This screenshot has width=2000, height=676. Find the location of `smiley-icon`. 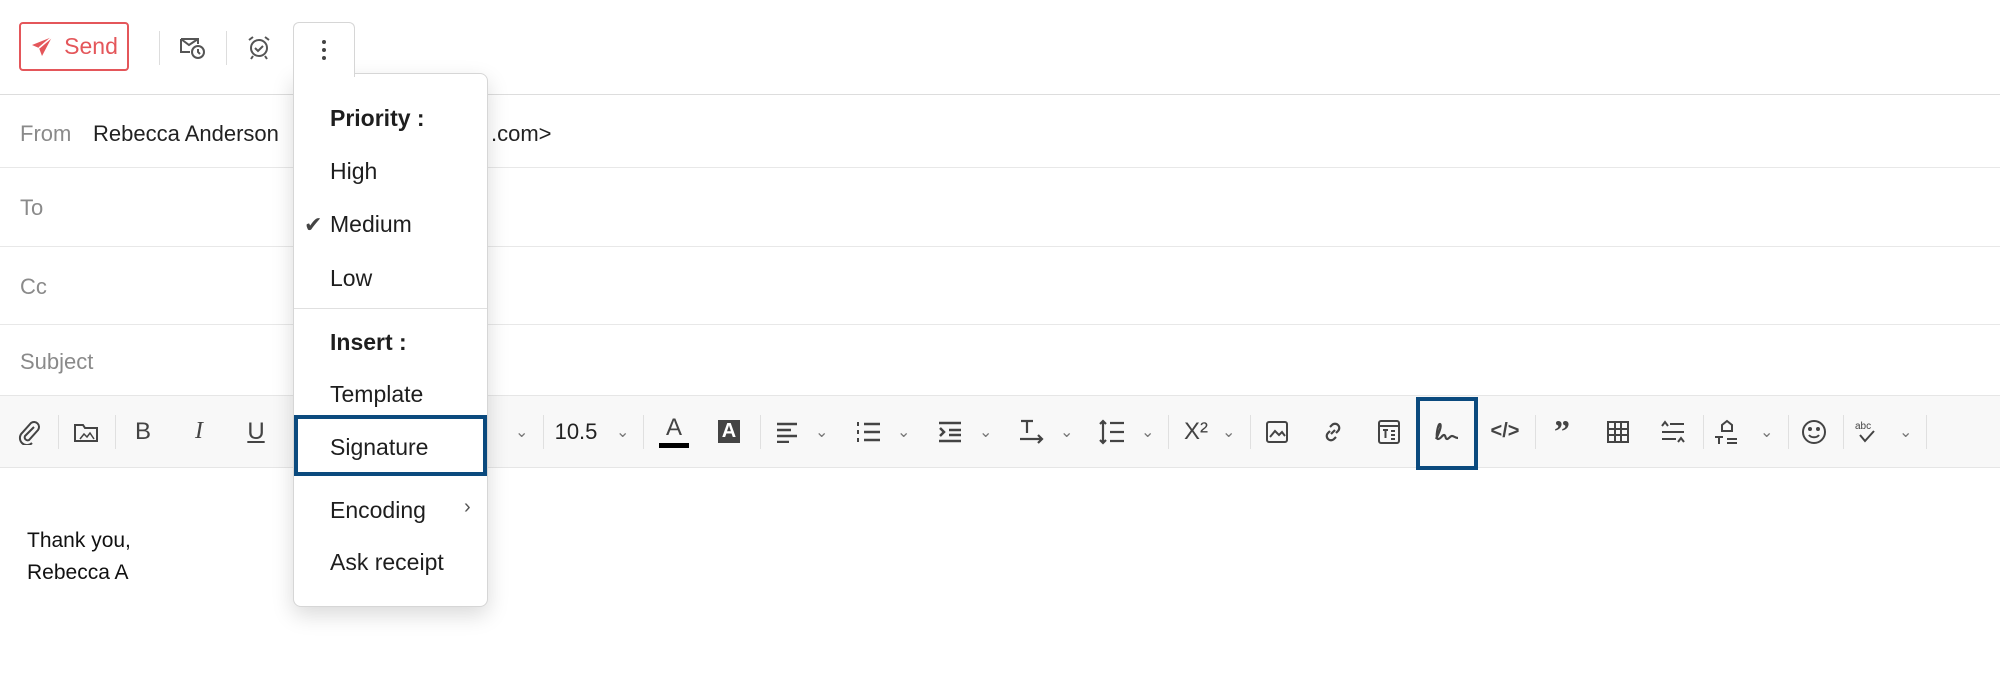

smiley-icon is located at coordinates (1814, 431).